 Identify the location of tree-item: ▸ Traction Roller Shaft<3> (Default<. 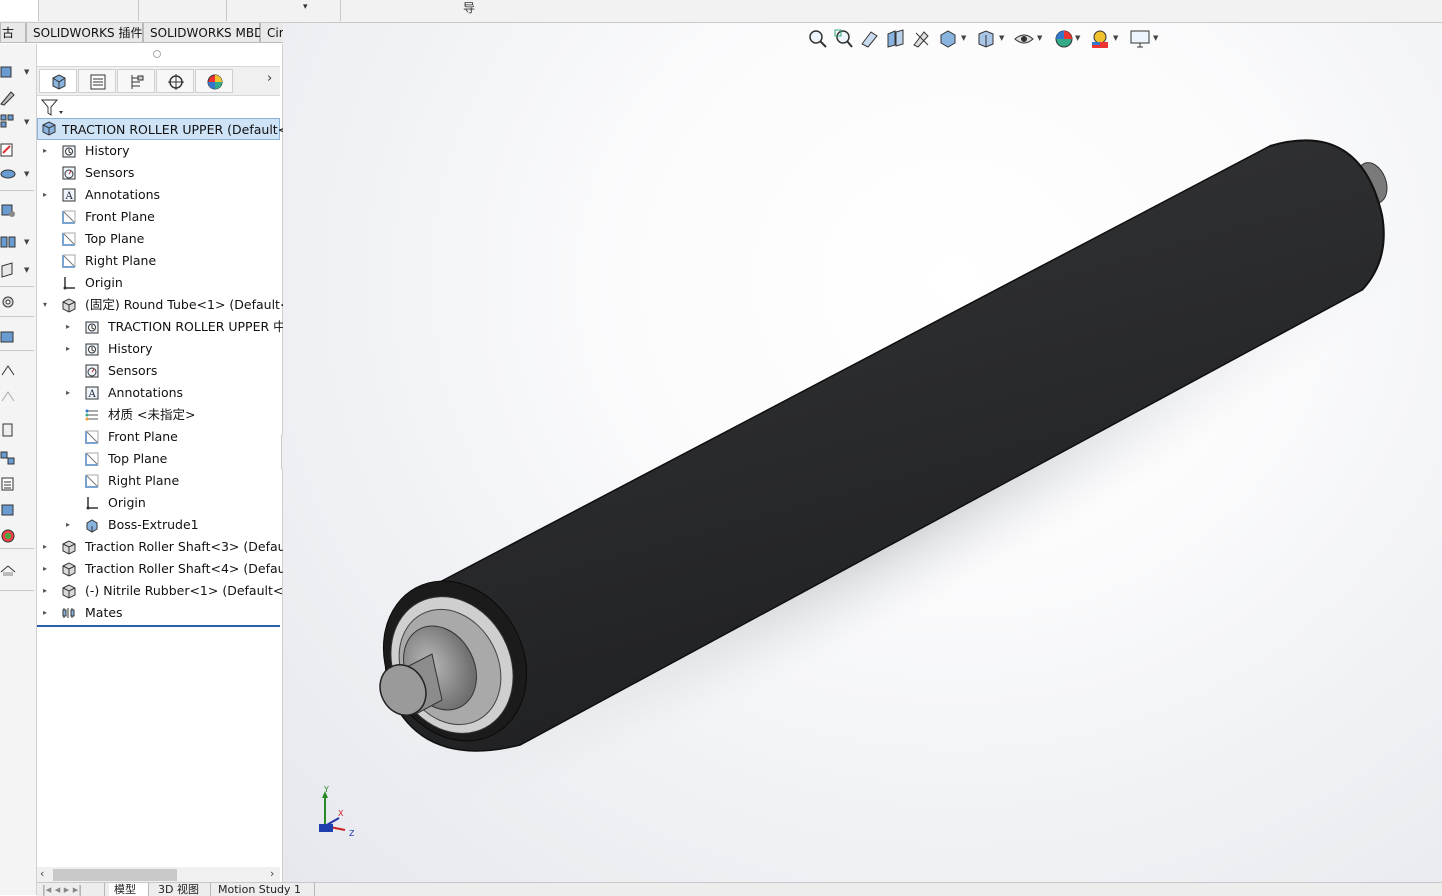
(170, 547).